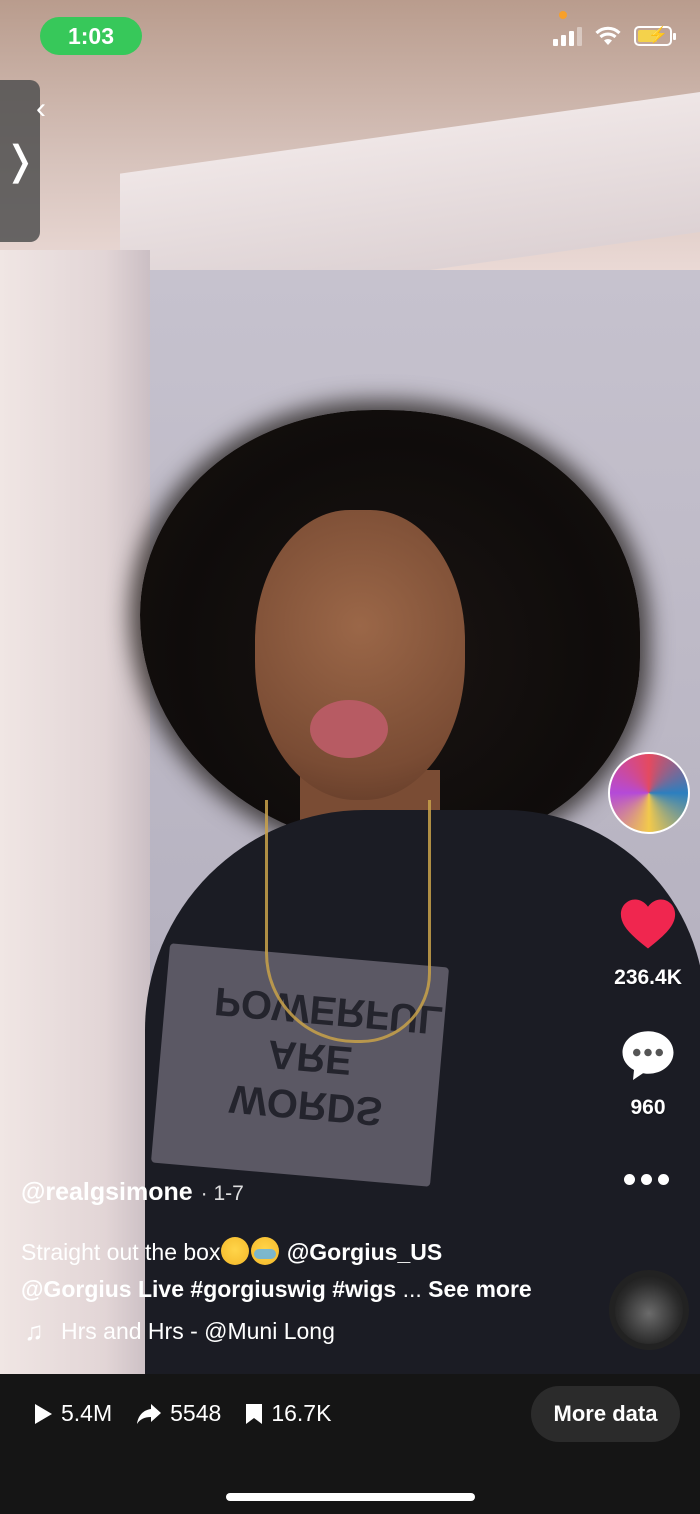 The width and height of the screenshot is (700, 1514). What do you see at coordinates (293, 1289) in the screenshot?
I see `hashtag-links: #gorgiuswig #wigs` at bounding box center [293, 1289].